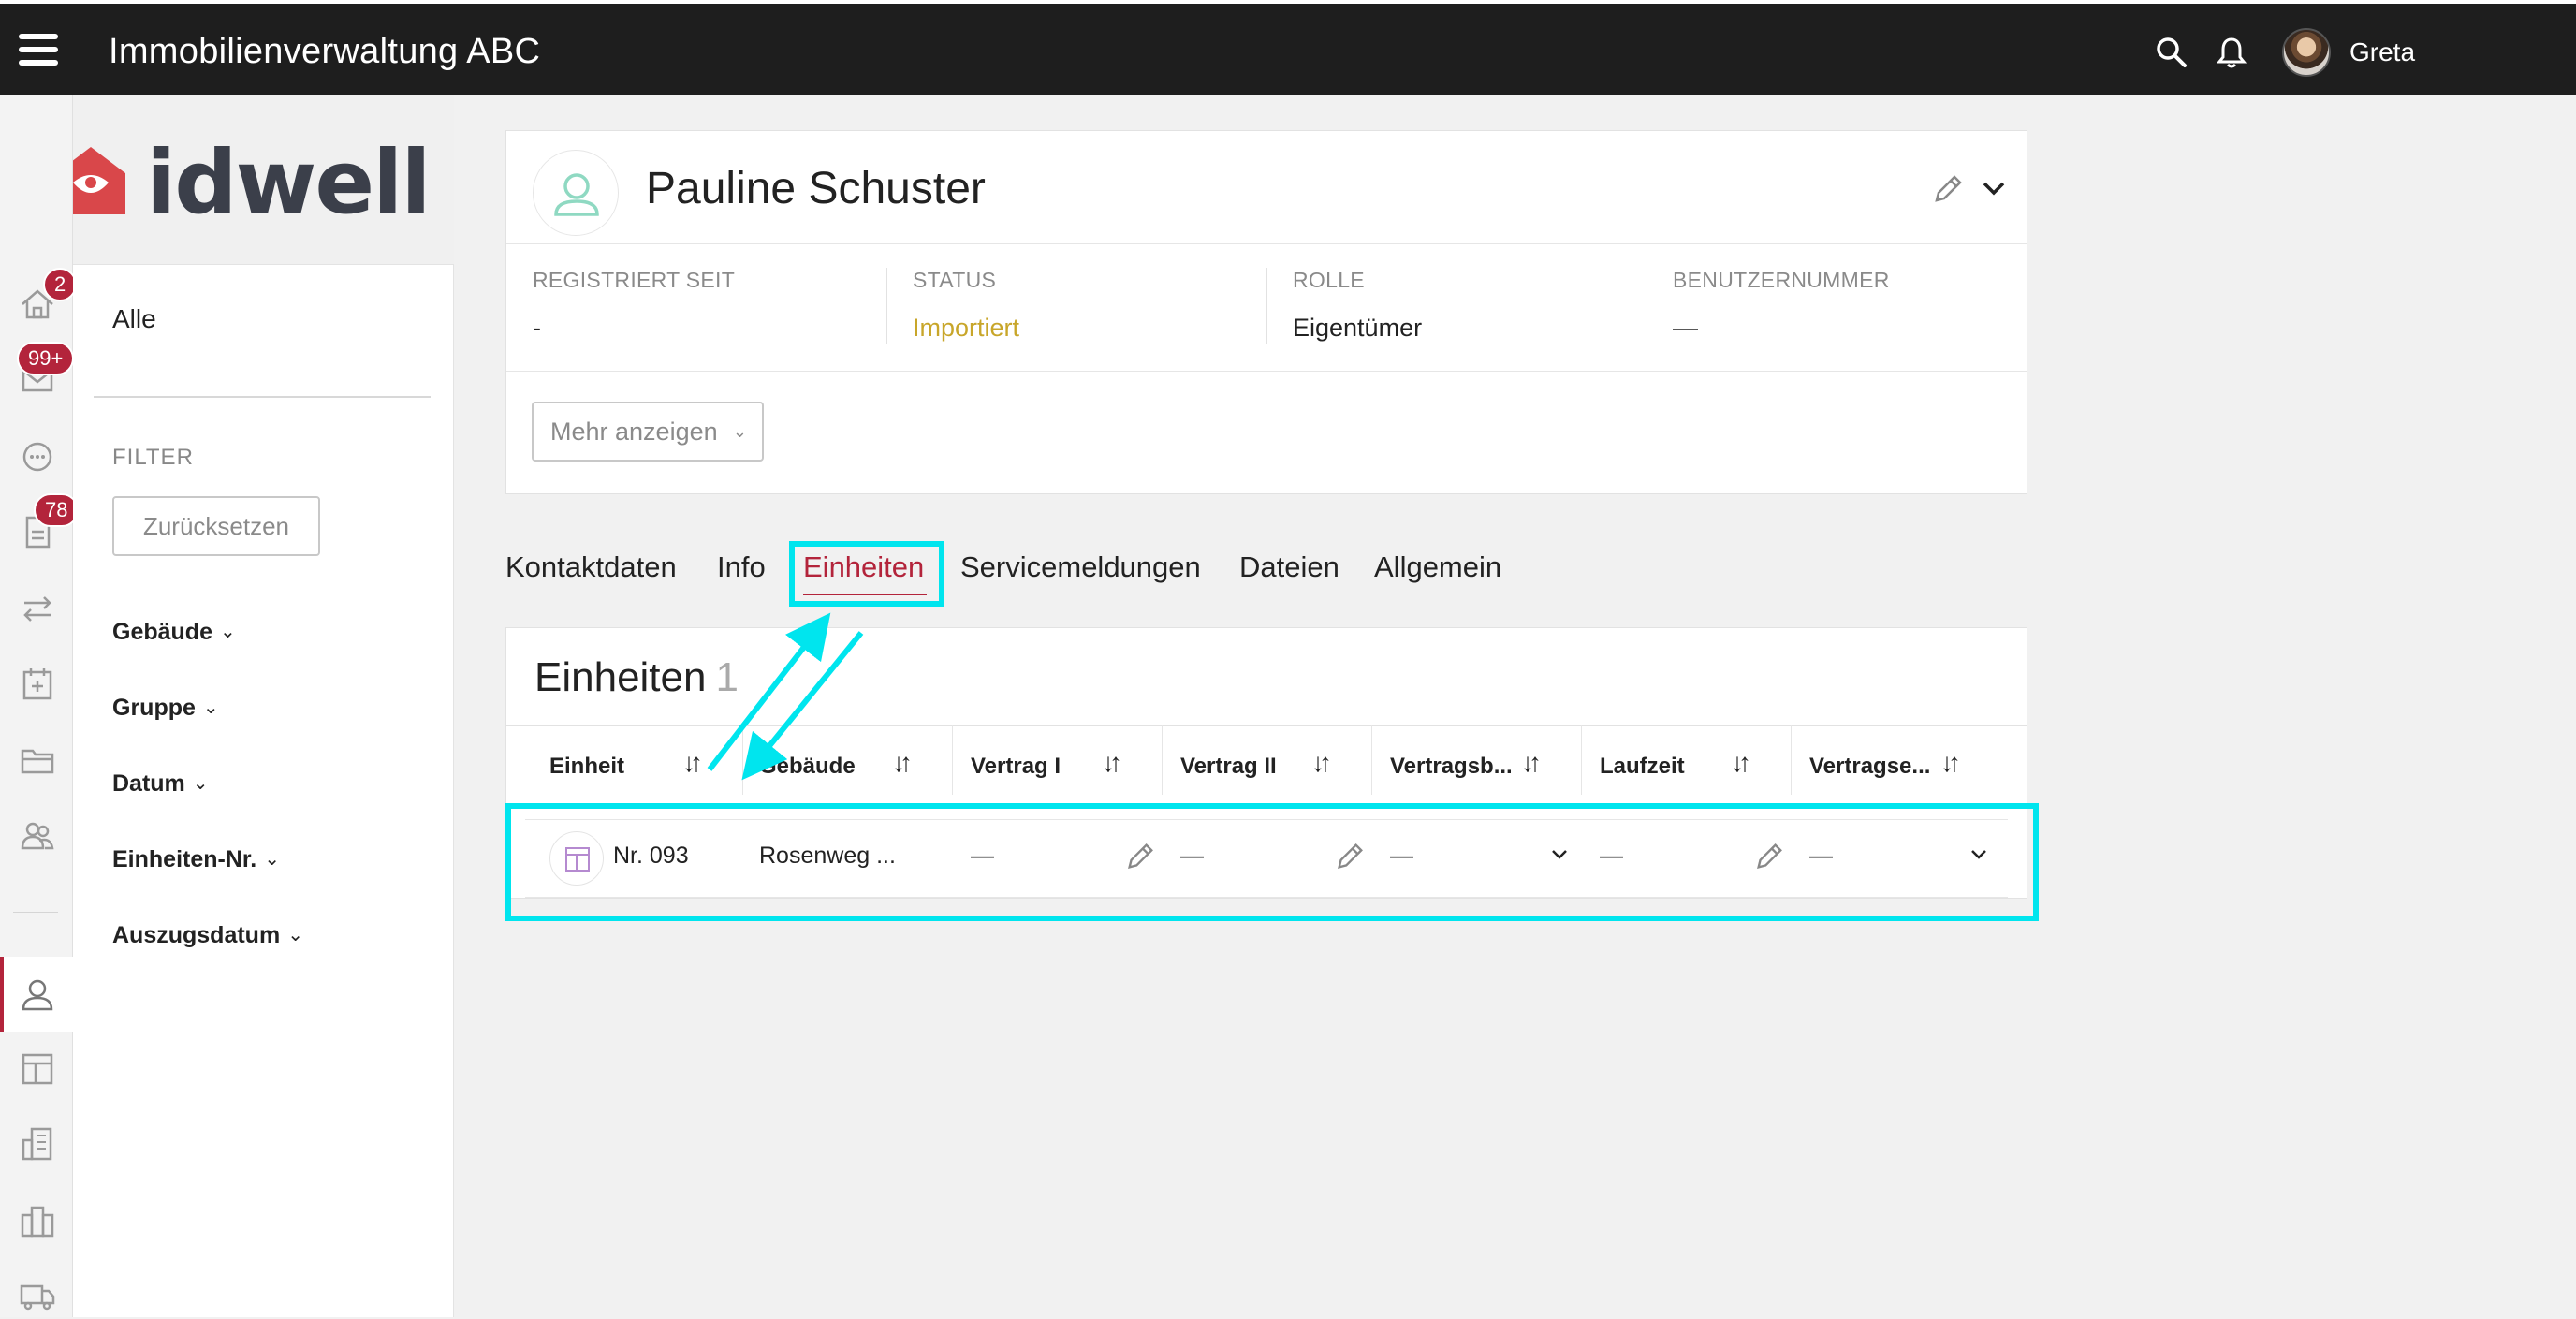  I want to click on field-label: ROLLE, so click(1329, 280).